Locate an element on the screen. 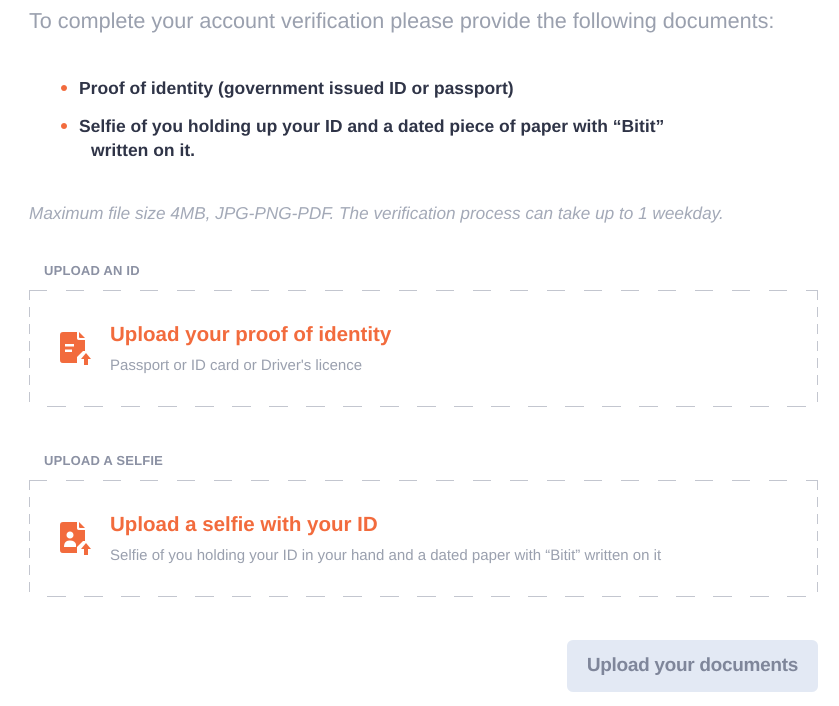 Image resolution: width=839 pixels, height=706 pixels. requirement-text: Selfie of you holding up your ID and a dated piece of paper with “Bitit” written on it. is located at coordinates (372, 138).